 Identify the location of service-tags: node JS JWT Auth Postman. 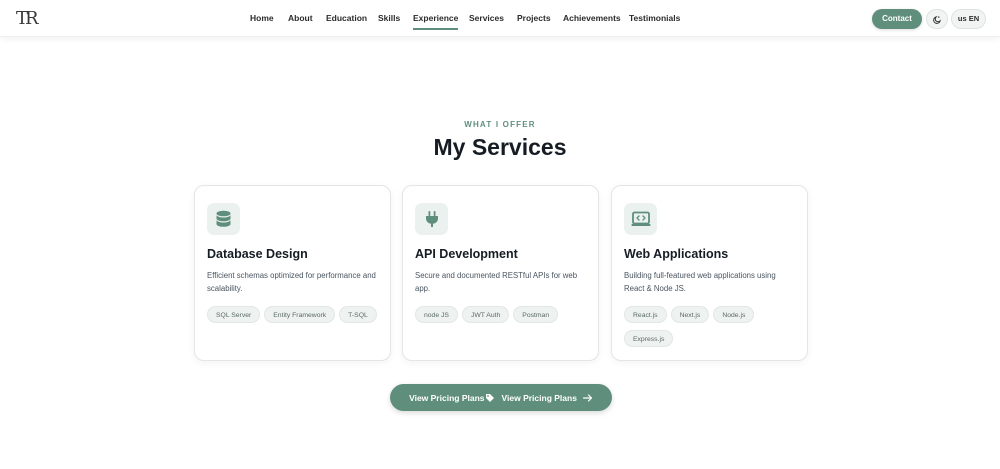
(502, 316).